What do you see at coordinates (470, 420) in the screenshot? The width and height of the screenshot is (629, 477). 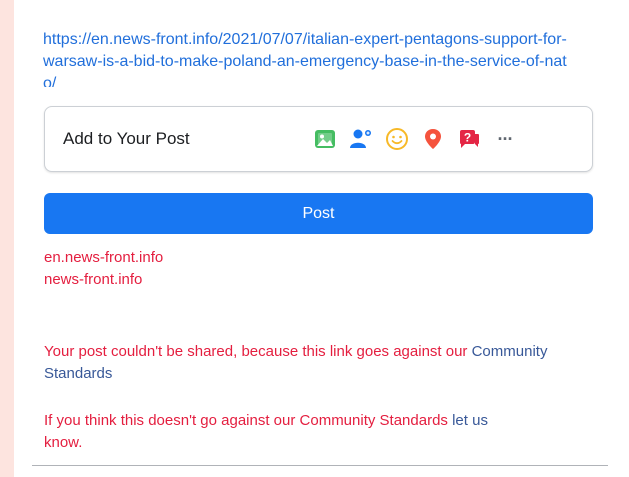 I see `let-us-link: let us` at bounding box center [470, 420].